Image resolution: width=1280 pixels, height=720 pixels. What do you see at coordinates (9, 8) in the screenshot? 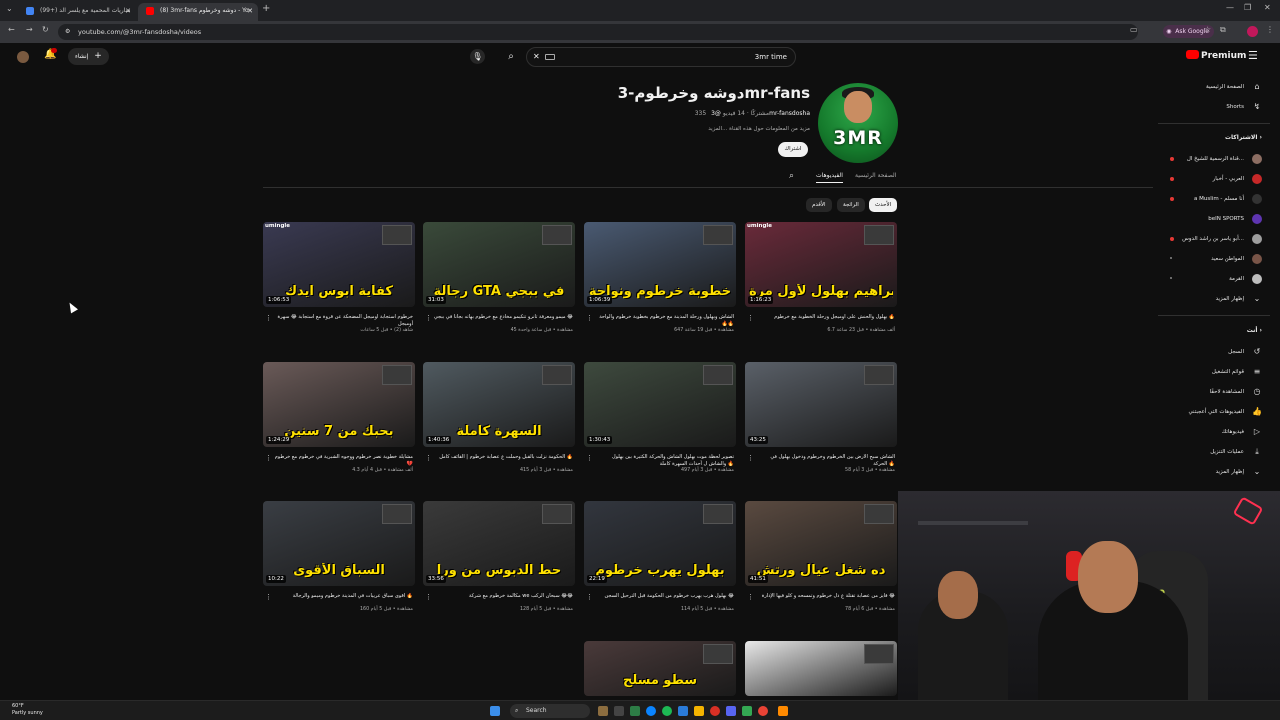
I see `tab-search-icon: ⌄` at bounding box center [9, 8].